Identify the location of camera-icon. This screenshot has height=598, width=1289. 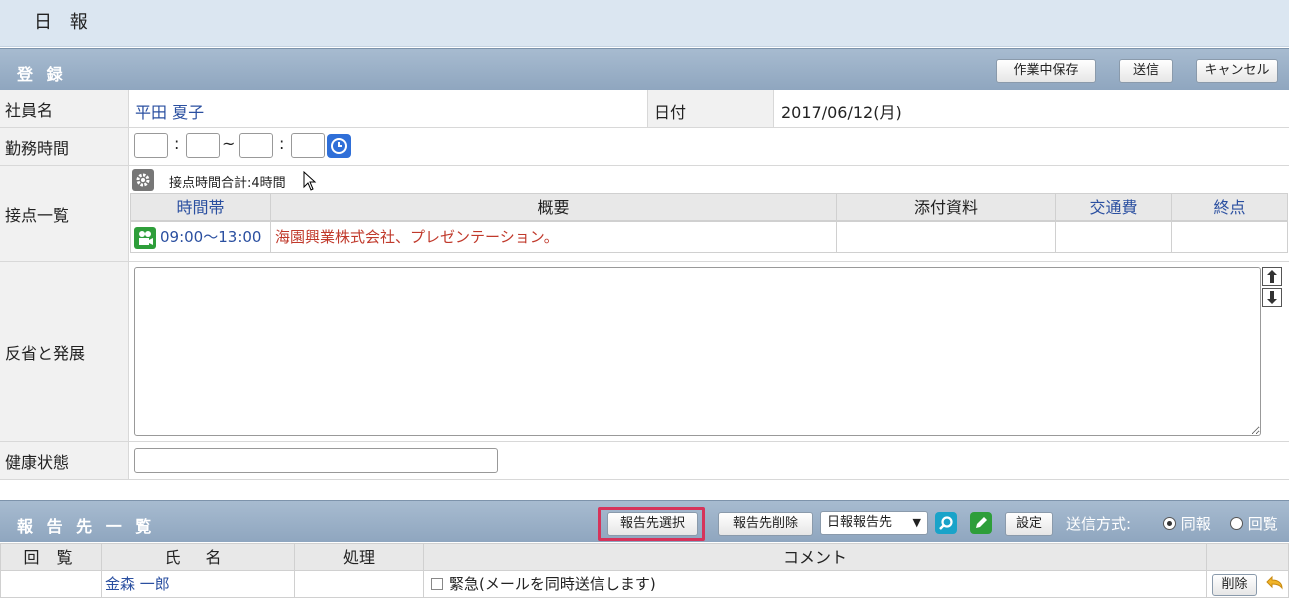
(145, 238).